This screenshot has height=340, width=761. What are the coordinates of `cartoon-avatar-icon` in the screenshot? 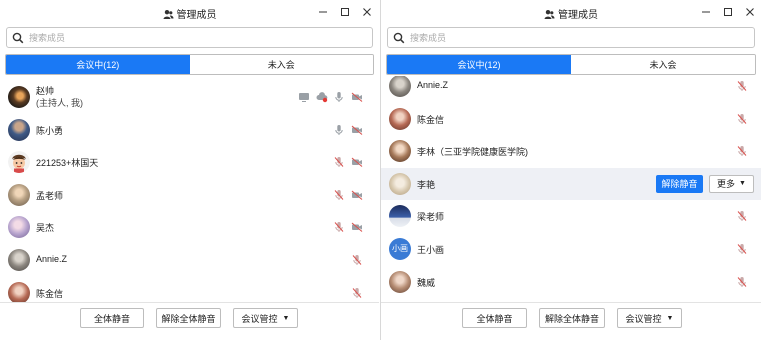 It's located at (19, 162).